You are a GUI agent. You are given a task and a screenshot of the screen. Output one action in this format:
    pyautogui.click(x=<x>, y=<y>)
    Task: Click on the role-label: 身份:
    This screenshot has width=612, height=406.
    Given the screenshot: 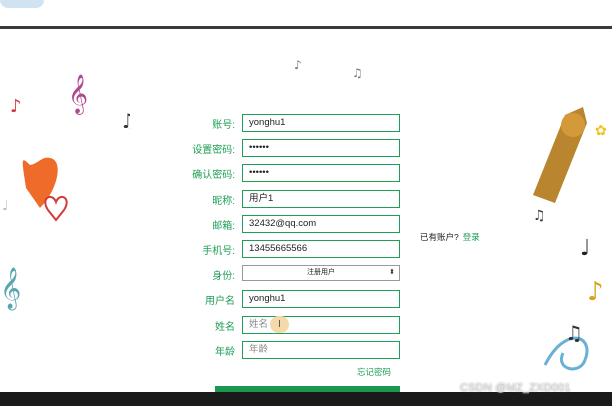 What is the action you would take?
    pyautogui.click(x=223, y=276)
    